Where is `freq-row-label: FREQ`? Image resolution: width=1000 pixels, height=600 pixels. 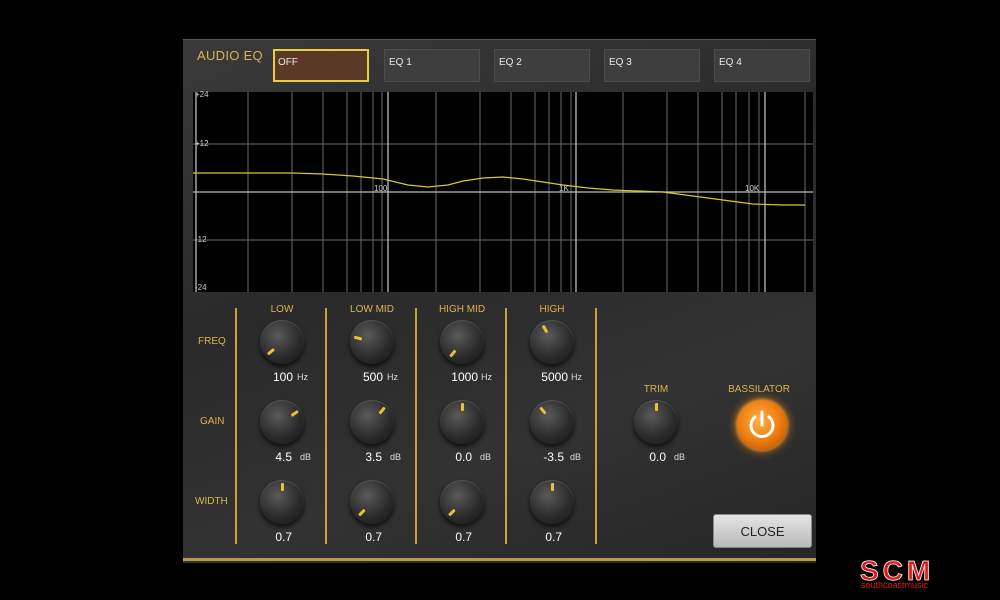
freq-row-label: FREQ is located at coordinates (212, 341).